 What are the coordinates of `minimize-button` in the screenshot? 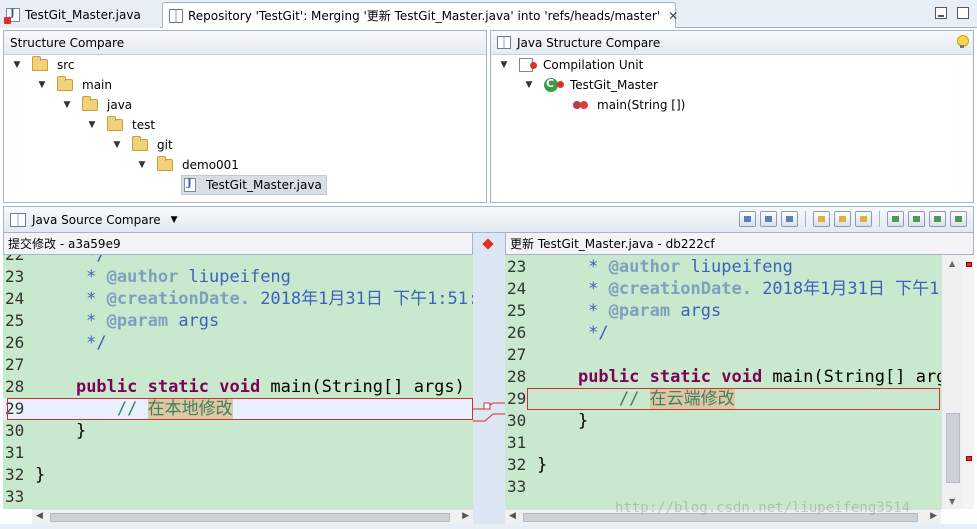 It's located at (941, 13).